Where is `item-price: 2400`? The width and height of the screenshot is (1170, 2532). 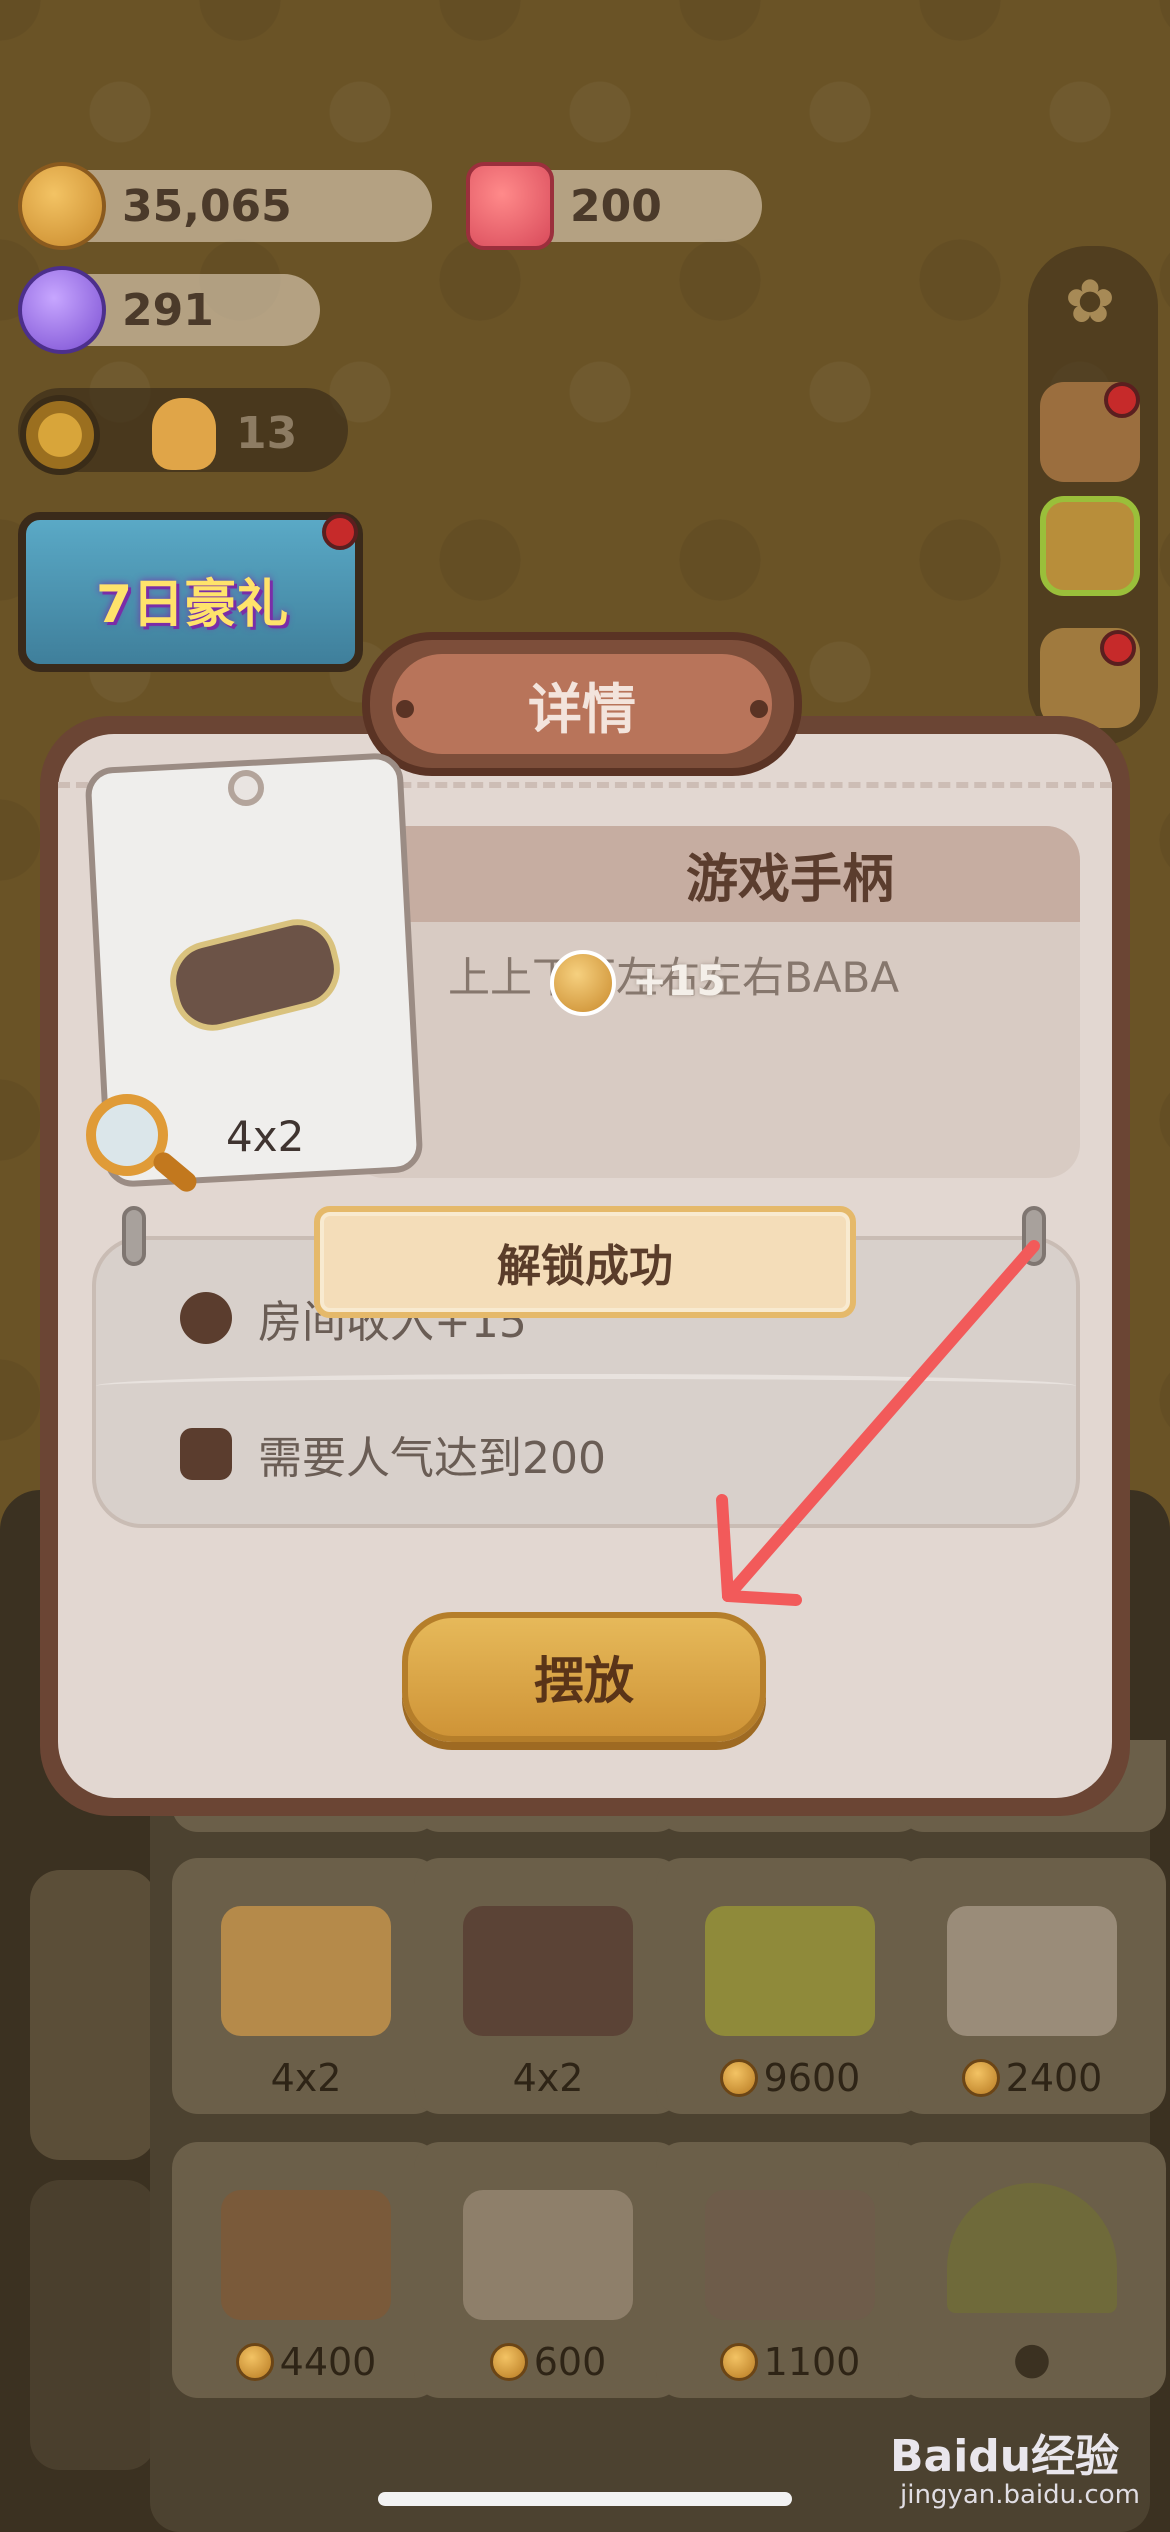 item-price: 2400 is located at coordinates (1054, 2078).